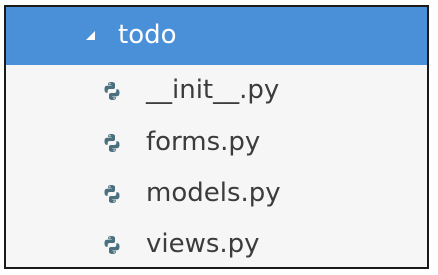  Describe the element at coordinates (147, 35) in the screenshot. I see `folder-label: todo` at that location.